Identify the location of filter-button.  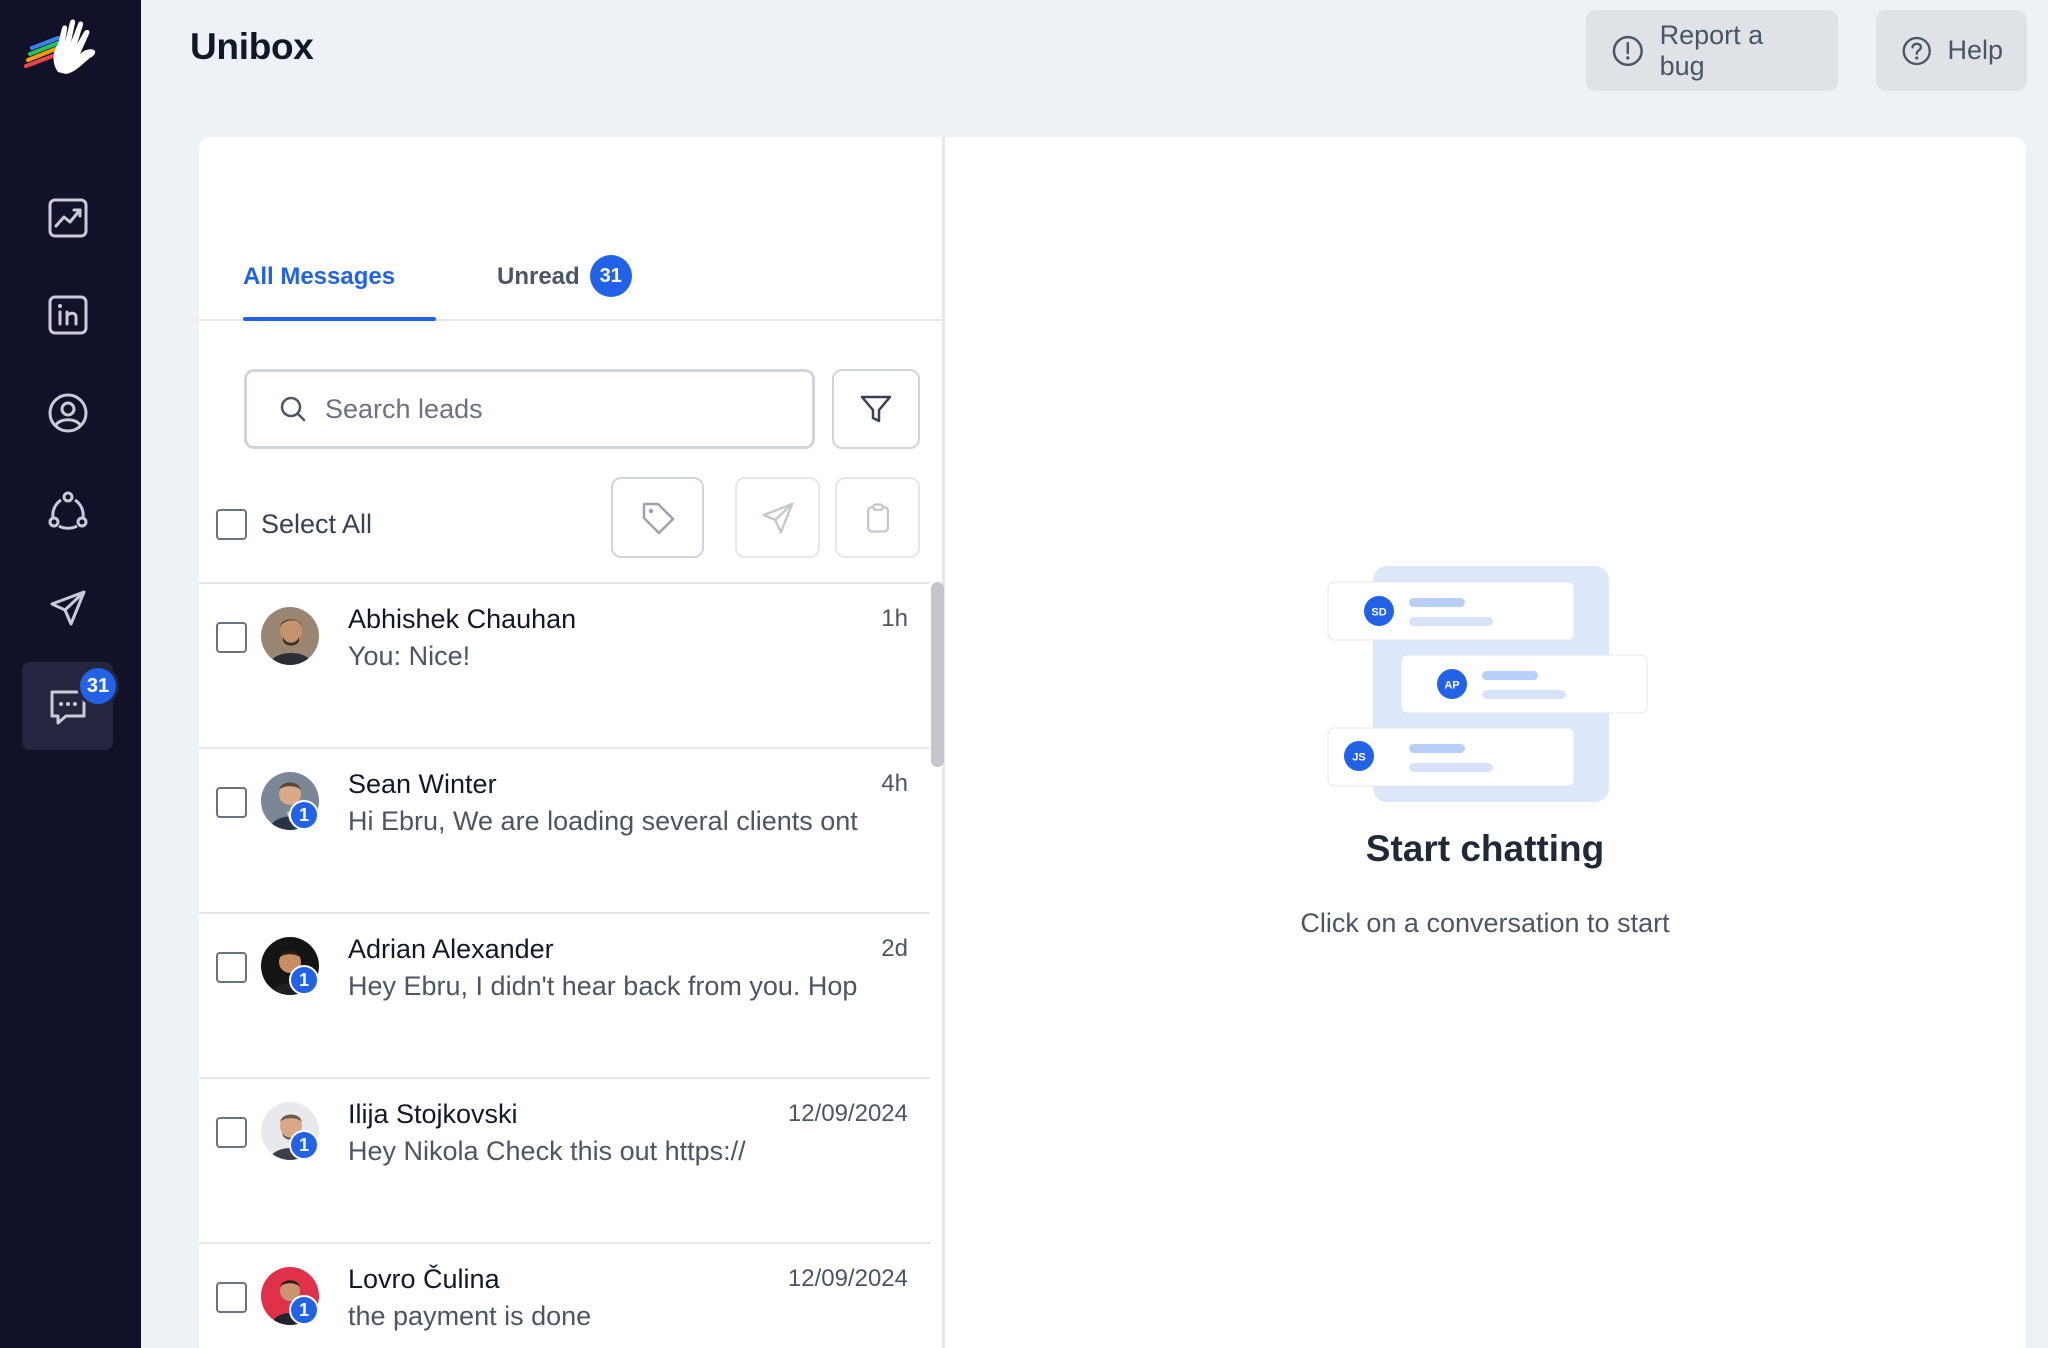
(876, 409).